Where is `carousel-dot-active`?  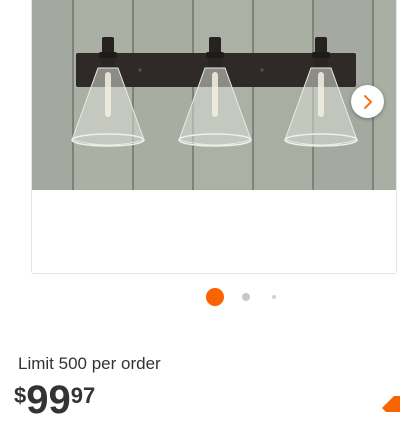 carousel-dot-active is located at coordinates (215, 297).